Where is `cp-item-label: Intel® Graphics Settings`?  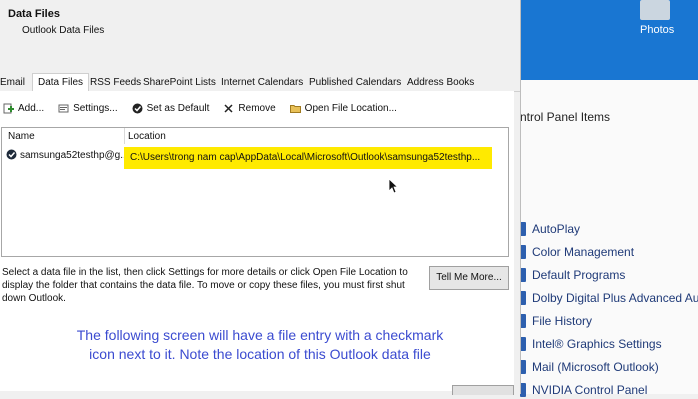 cp-item-label: Intel® Graphics Settings is located at coordinates (597, 344).